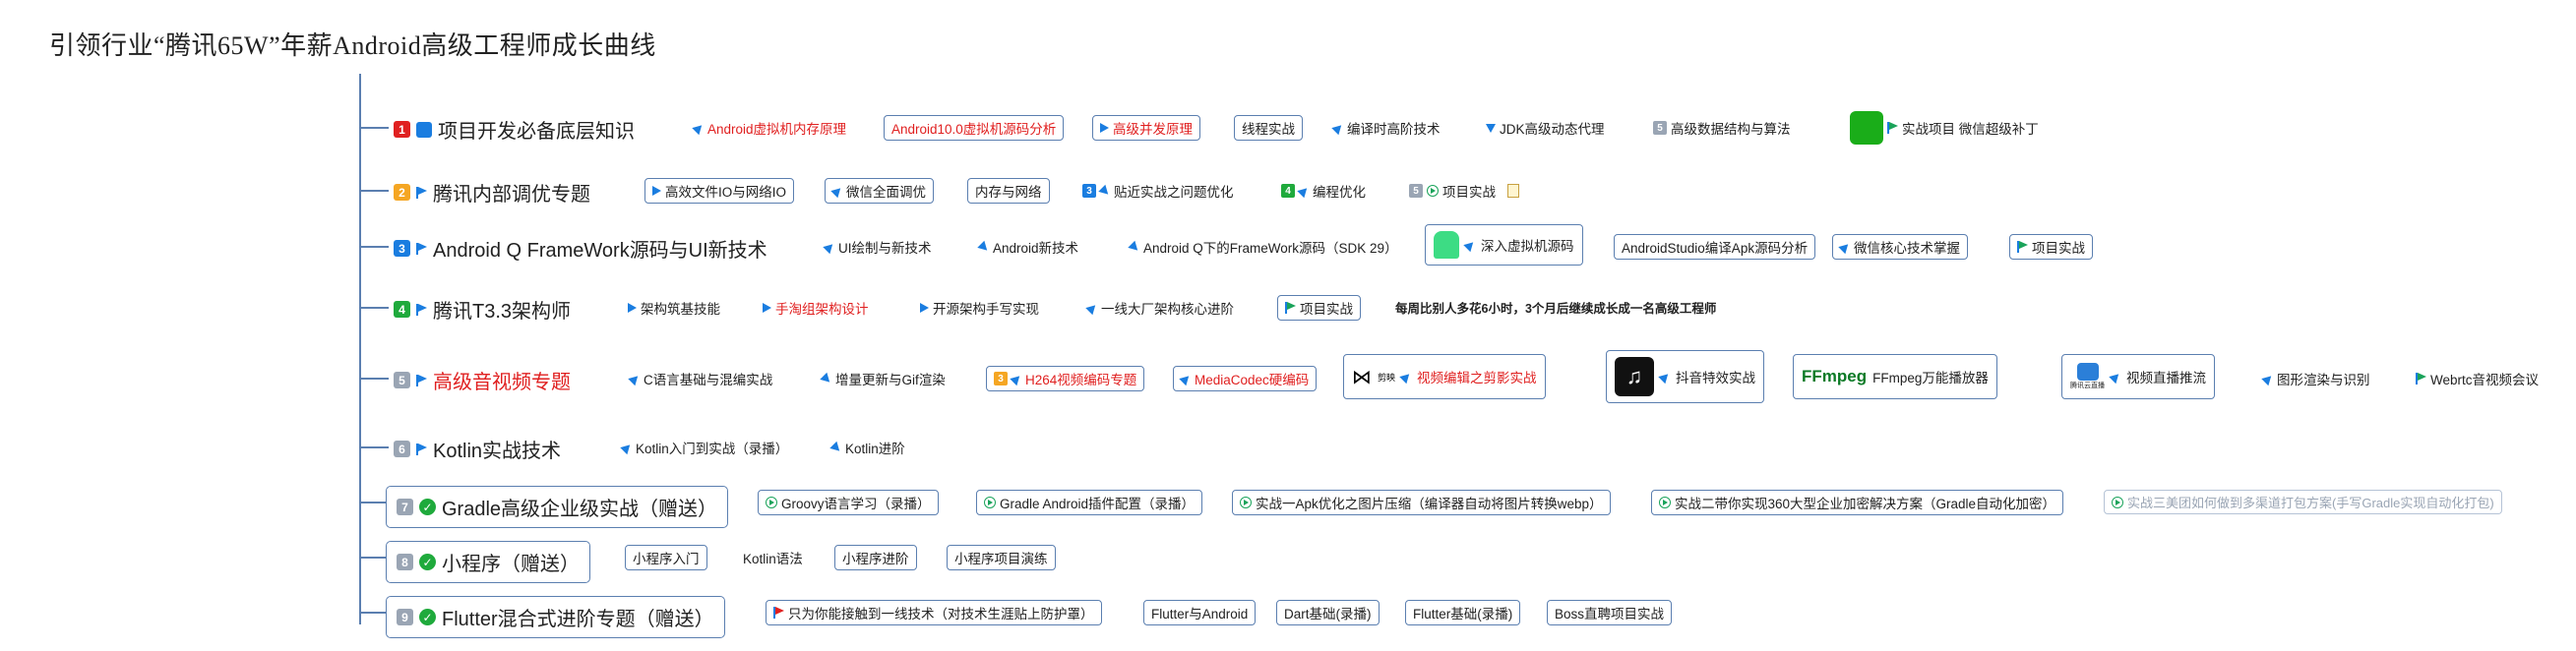 This screenshot has height=651, width=2576. I want to click on section-8-heading: 8 ✓ 小程序（赠送）, so click(488, 562).